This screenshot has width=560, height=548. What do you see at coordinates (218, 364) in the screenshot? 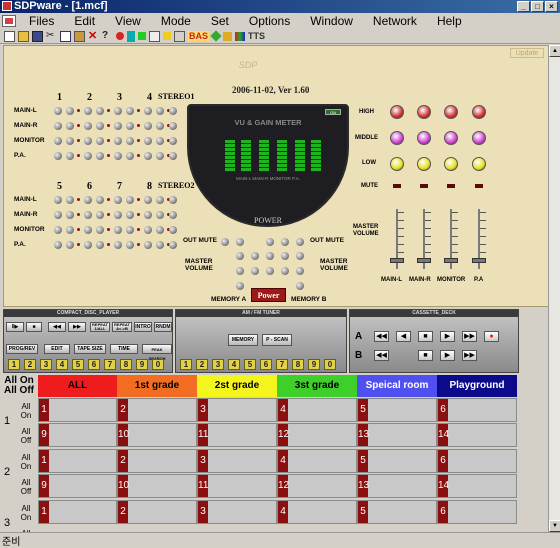
I see `tuner-number-button-3: 3` at bounding box center [218, 364].